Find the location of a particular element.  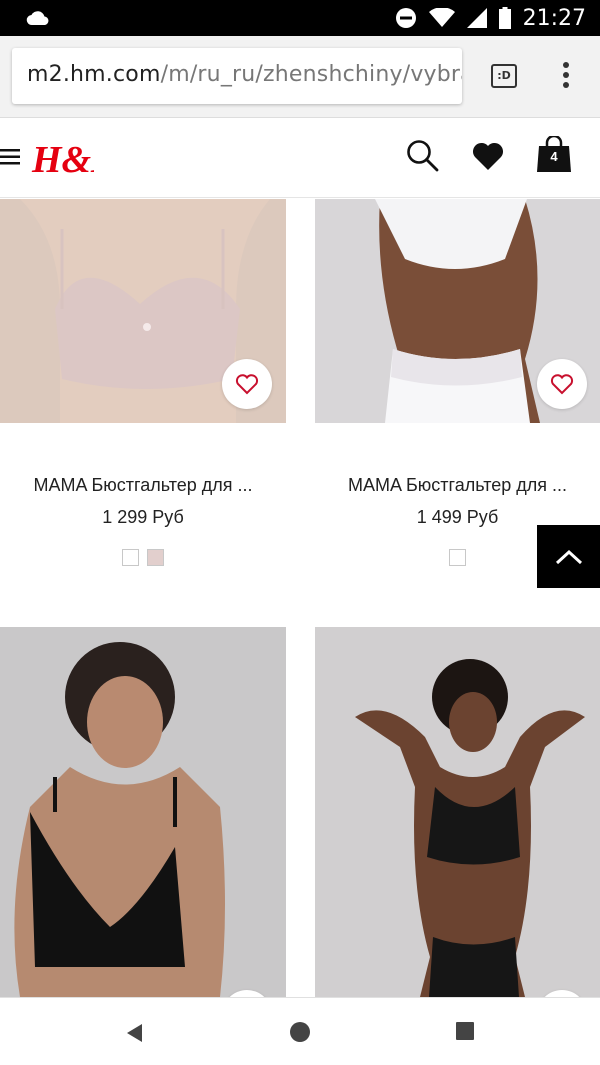

do-not-disturb-icon is located at coordinates (405, 18).